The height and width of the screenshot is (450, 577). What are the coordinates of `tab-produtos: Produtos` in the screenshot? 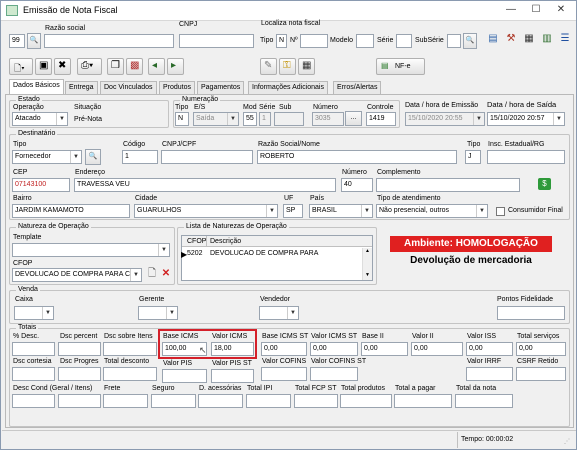 It's located at (177, 87).